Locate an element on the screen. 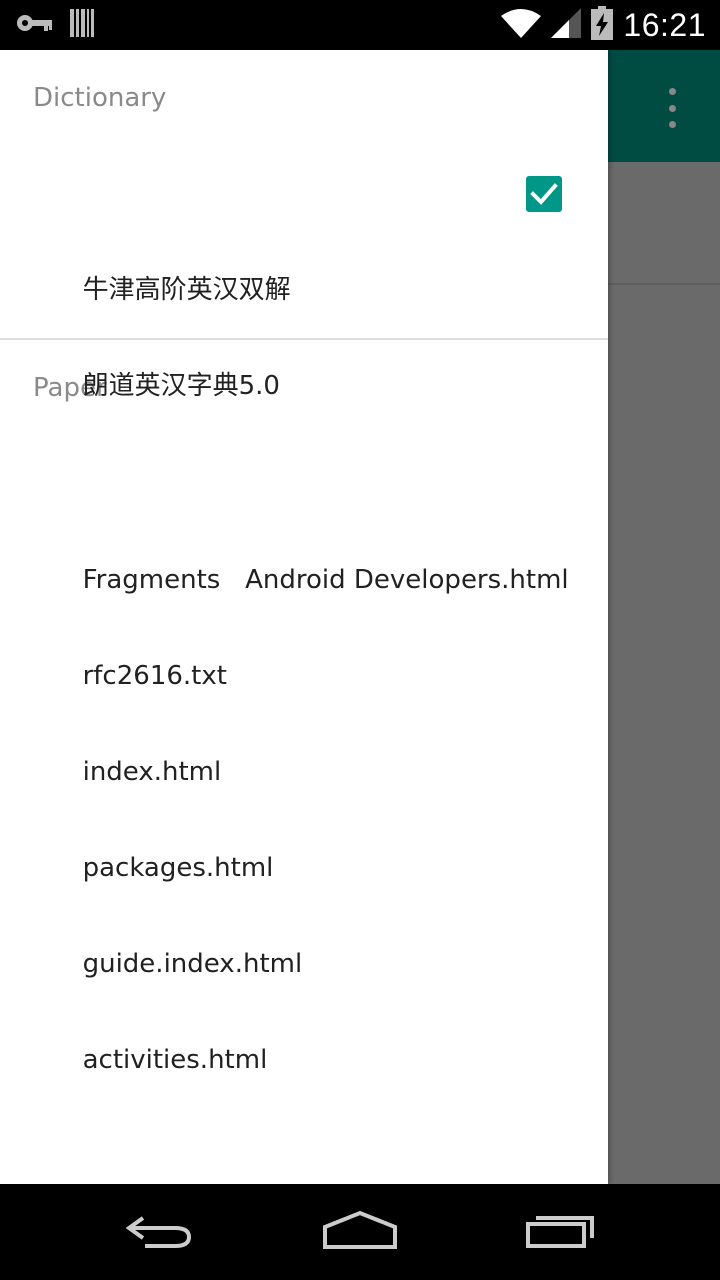 The width and height of the screenshot is (720, 1280). home-button is located at coordinates (360, 1232).